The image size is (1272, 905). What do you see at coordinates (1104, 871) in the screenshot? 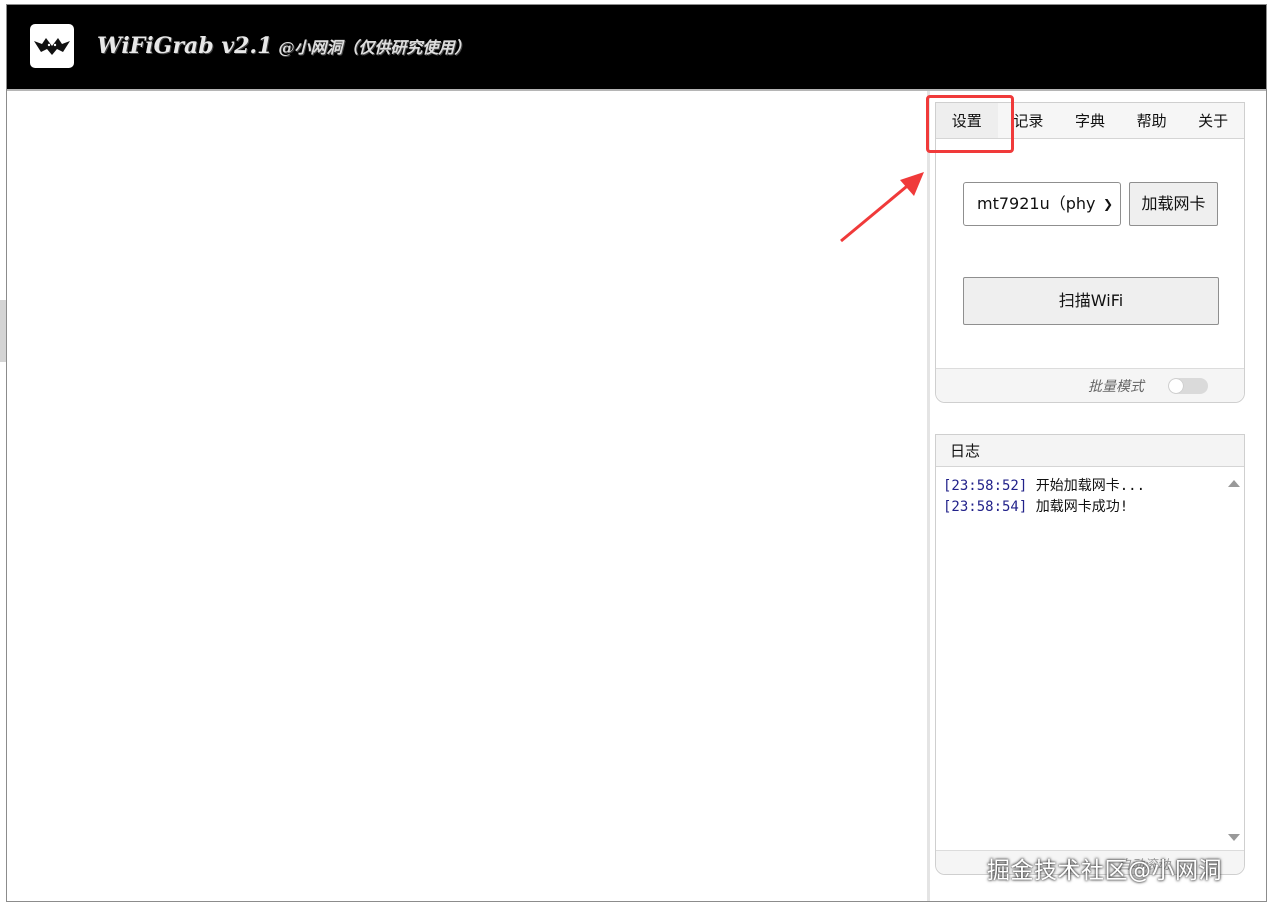
I see `watermark-text: 掘金技术社区@小网洞` at bounding box center [1104, 871].